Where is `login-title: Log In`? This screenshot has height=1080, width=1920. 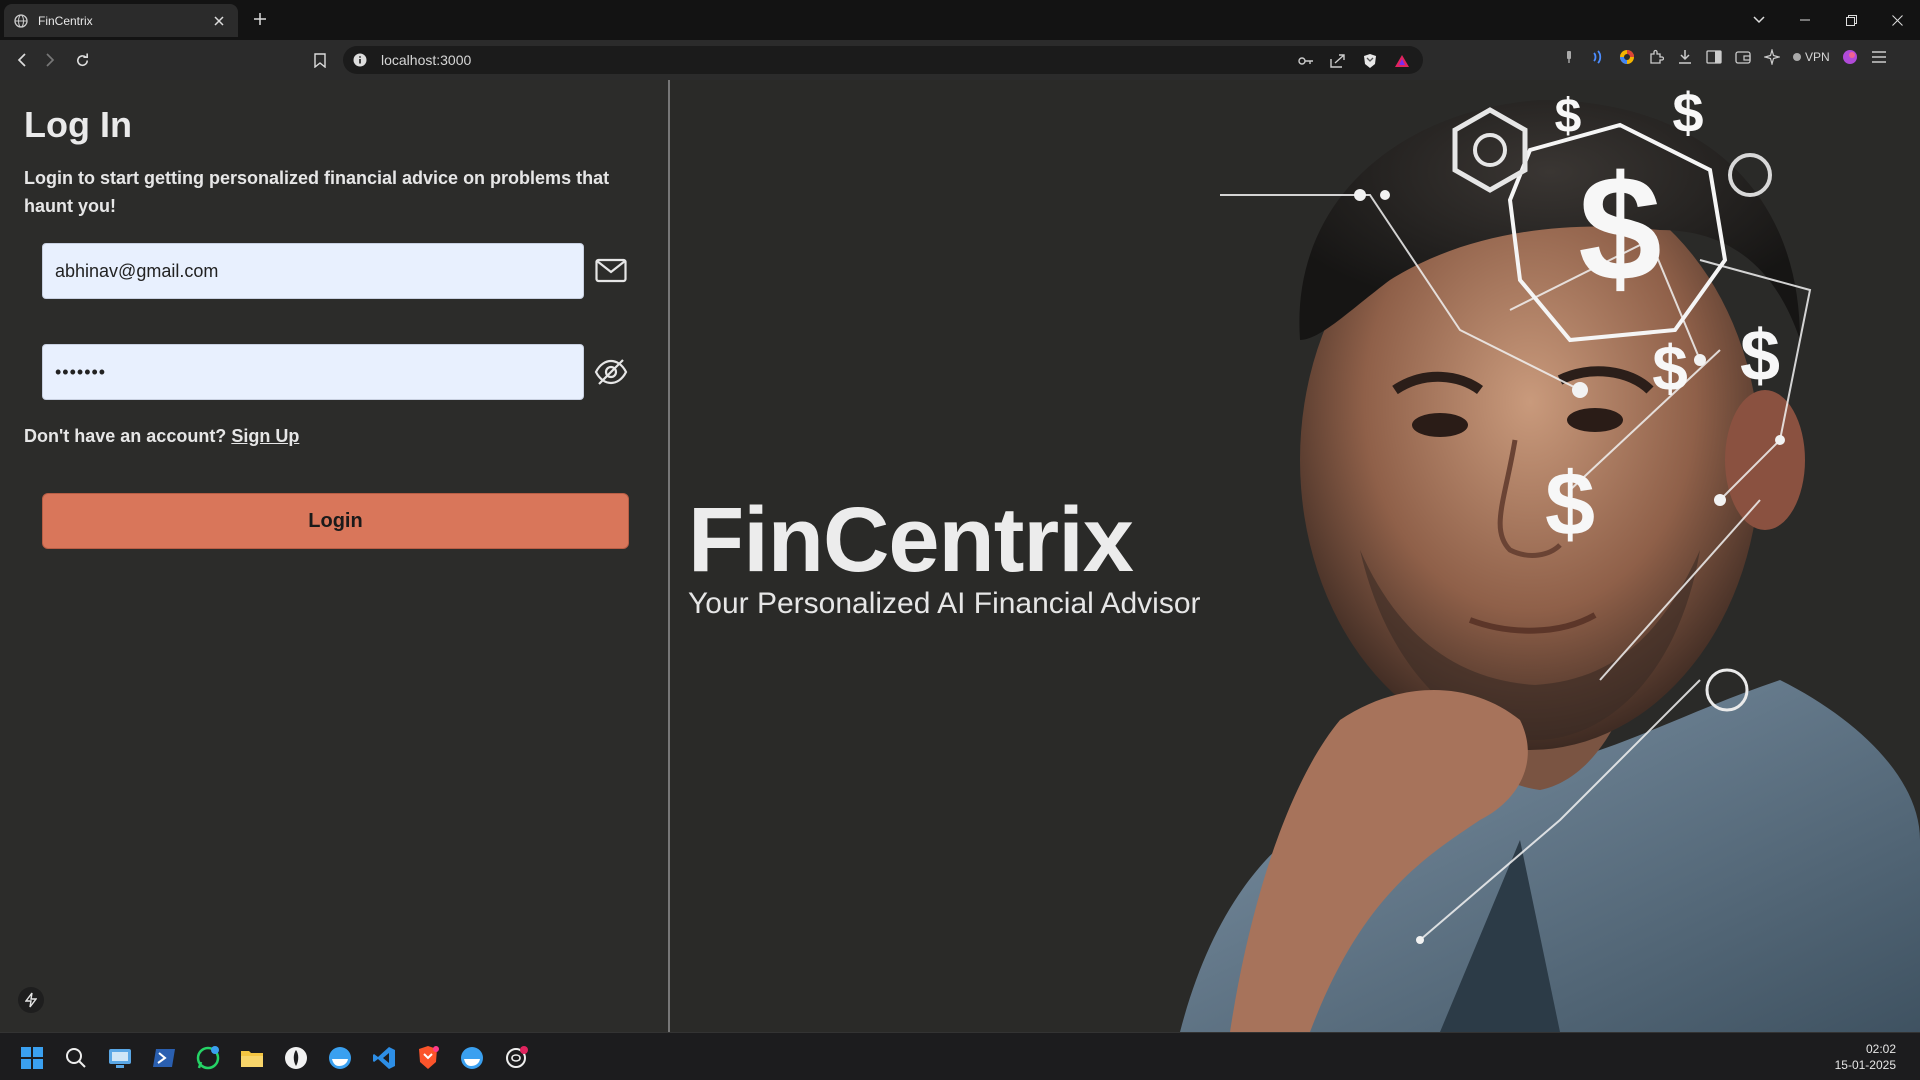
login-title: Log In is located at coordinates (78, 124).